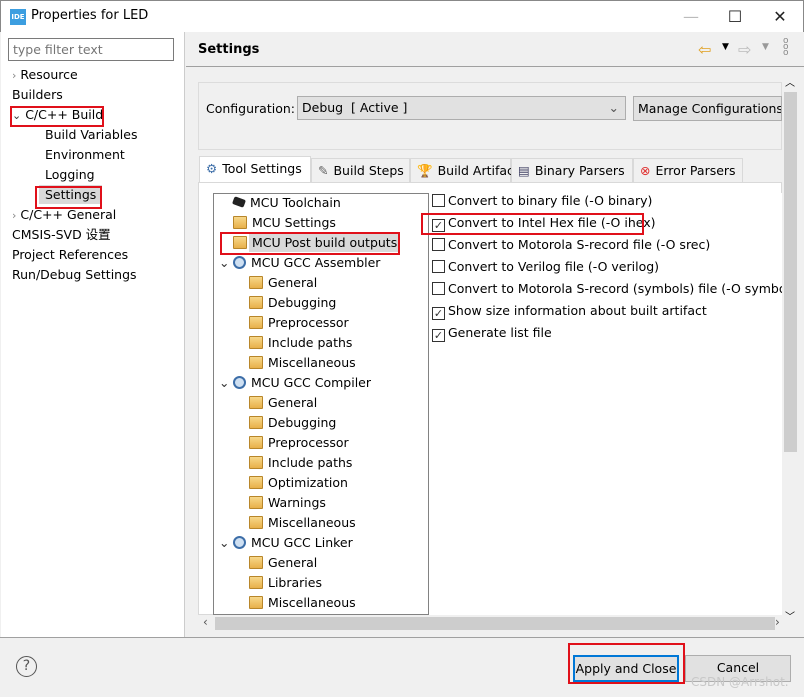 This screenshot has width=804, height=697. I want to click on tab-error-parsers: ⊗ Error Parsers, so click(688, 170).